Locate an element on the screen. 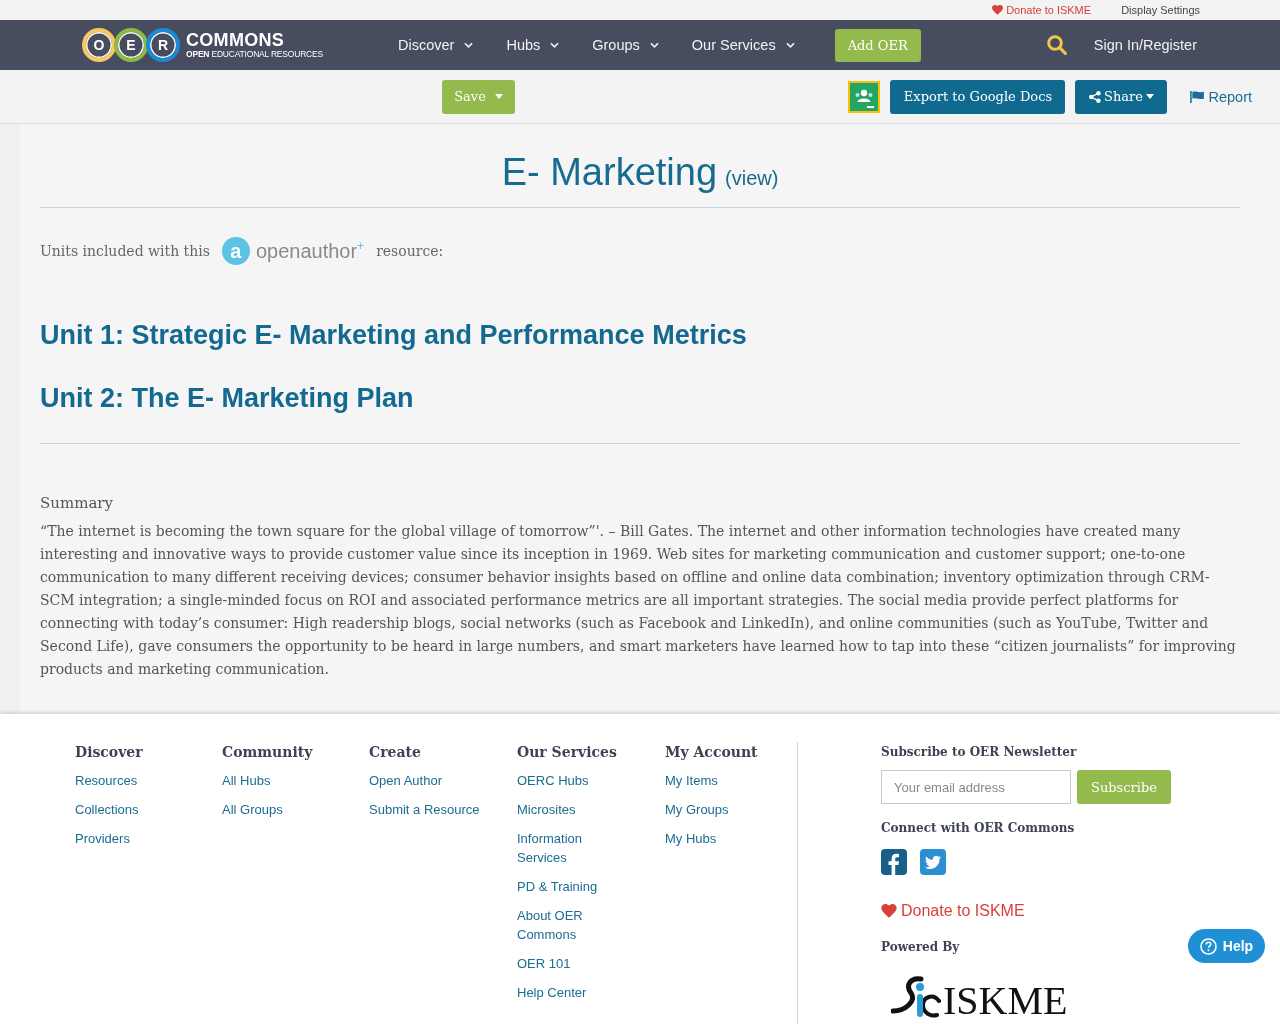 The height and width of the screenshot is (1024, 1280). openauthor-logo-text: openauthor$^{+}$ is located at coordinates (310, 251).